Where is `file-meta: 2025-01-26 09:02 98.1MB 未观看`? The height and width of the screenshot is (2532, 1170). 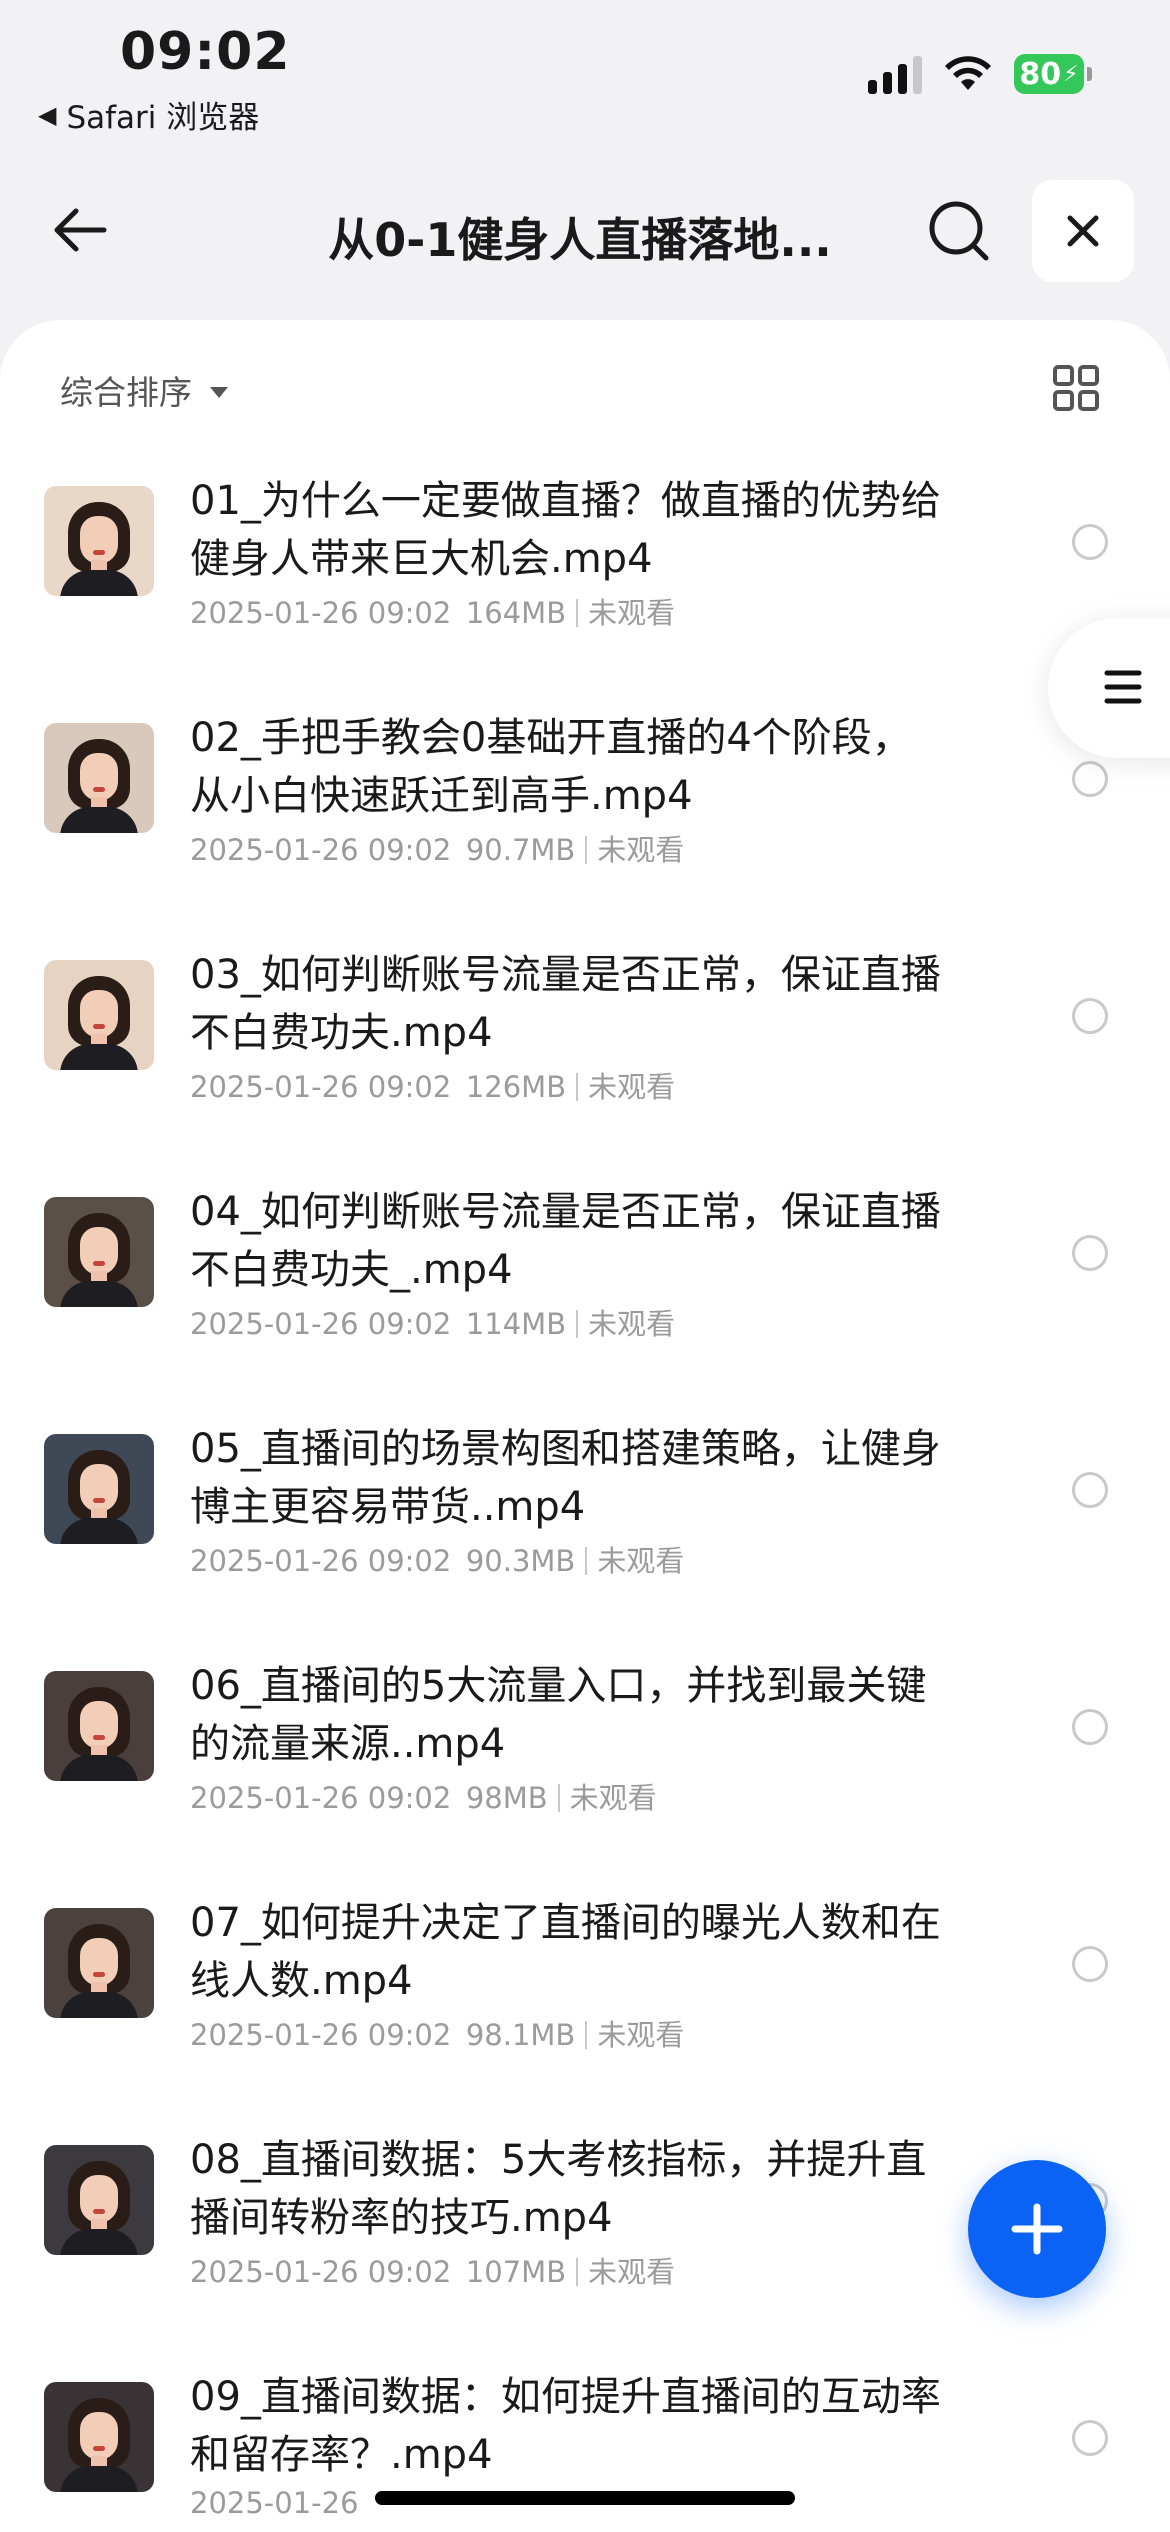 file-meta: 2025-01-26 09:02 98.1MB 未观看 is located at coordinates (437, 2033).